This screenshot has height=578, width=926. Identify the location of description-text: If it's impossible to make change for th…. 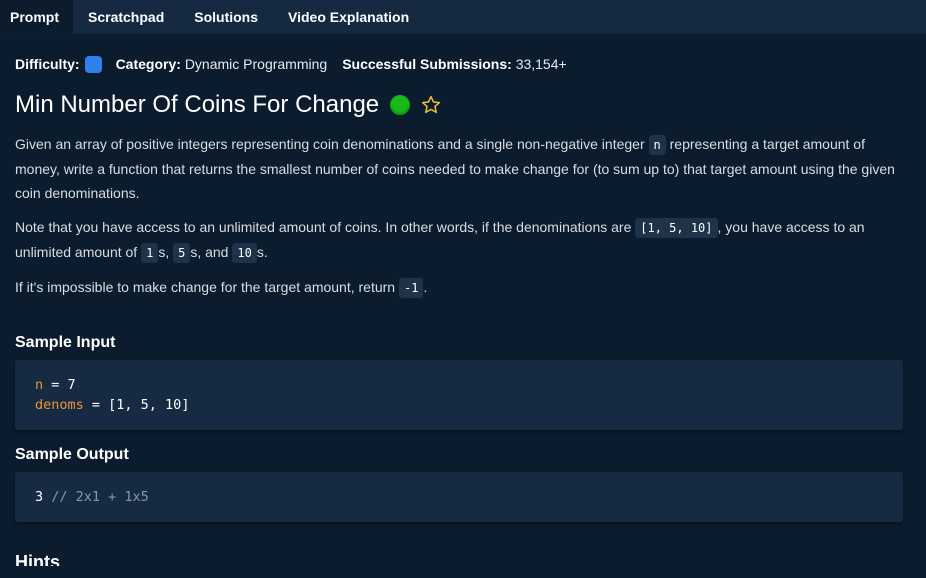
(207, 287).